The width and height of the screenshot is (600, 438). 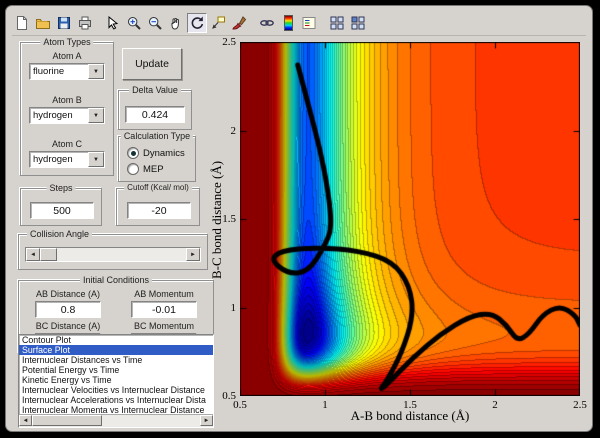 What do you see at coordinates (197, 22) in the screenshot?
I see `rotate-3d-icon` at bounding box center [197, 22].